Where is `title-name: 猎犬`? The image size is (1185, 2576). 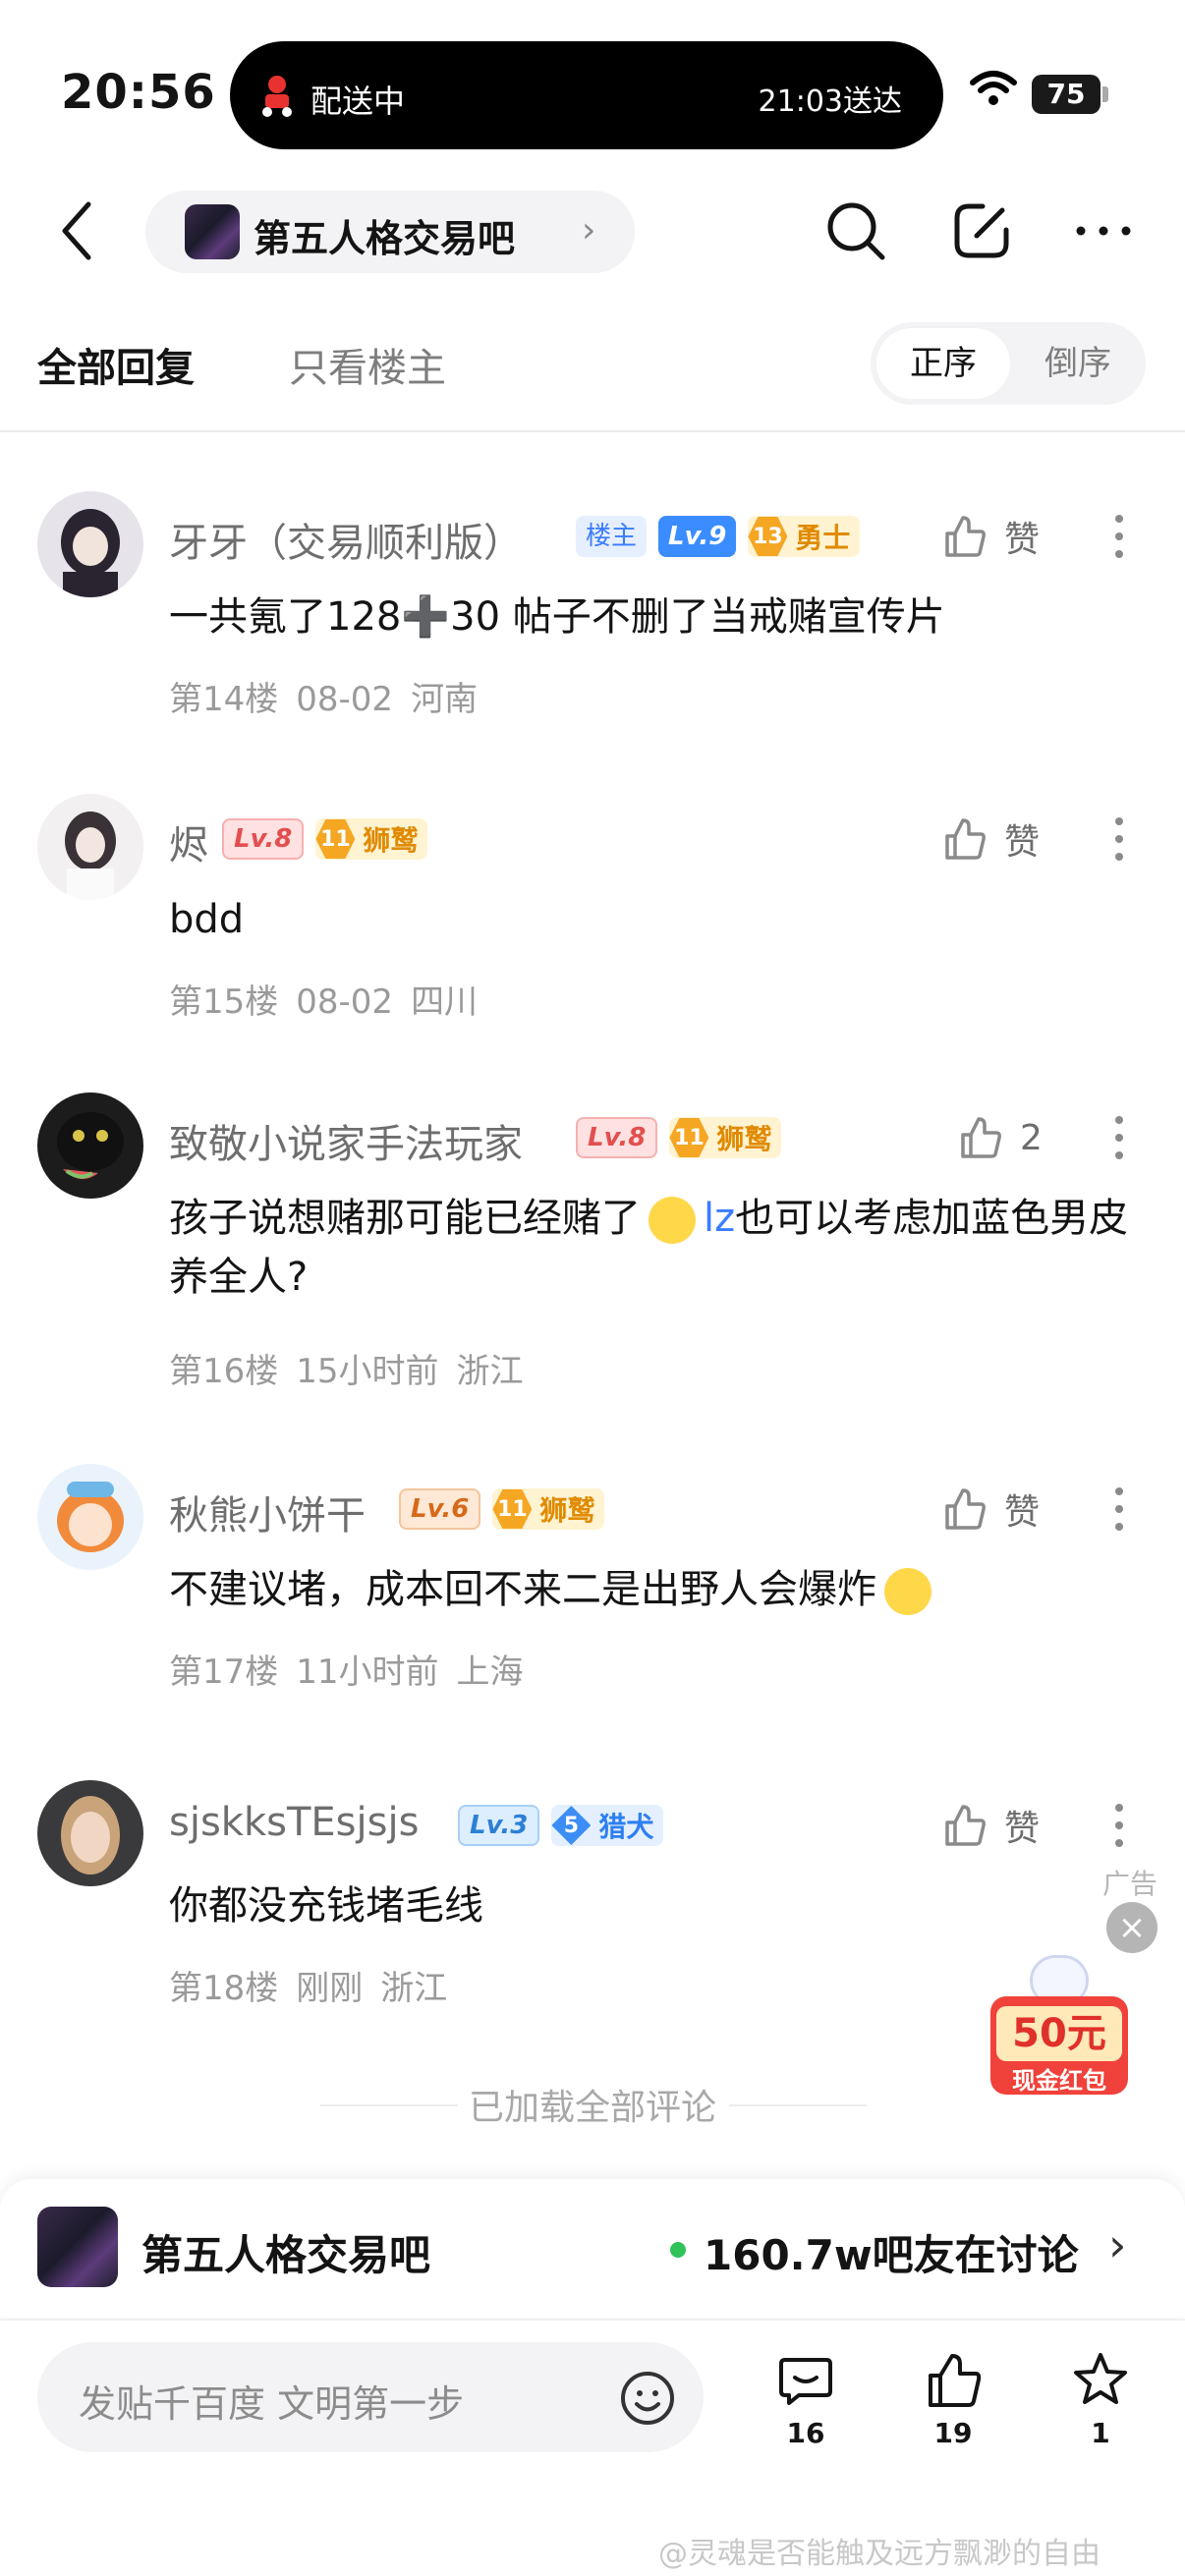 title-name: 猎犬 is located at coordinates (626, 1827).